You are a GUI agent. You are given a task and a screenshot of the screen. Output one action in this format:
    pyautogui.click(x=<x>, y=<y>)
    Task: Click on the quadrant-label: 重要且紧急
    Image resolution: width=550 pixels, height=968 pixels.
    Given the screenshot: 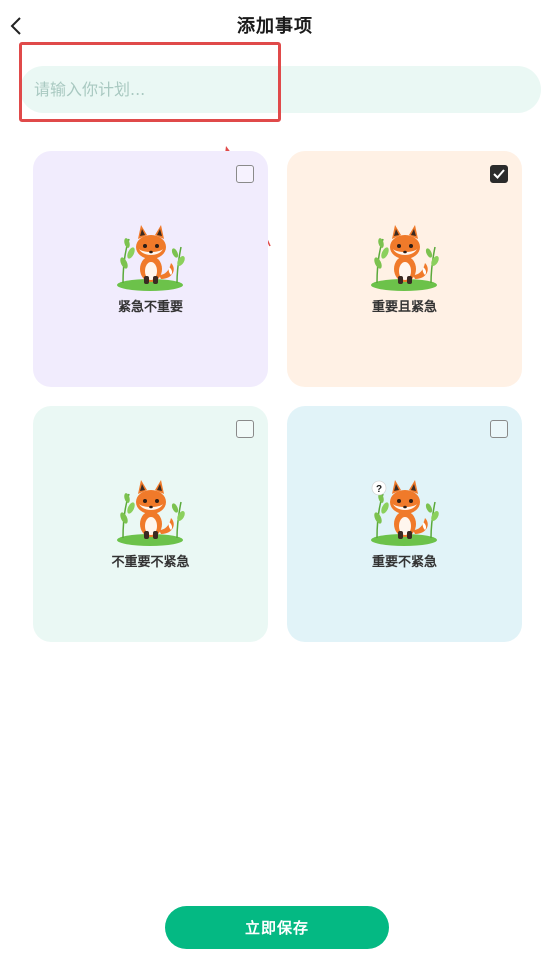 What is the action you would take?
    pyautogui.click(x=404, y=307)
    